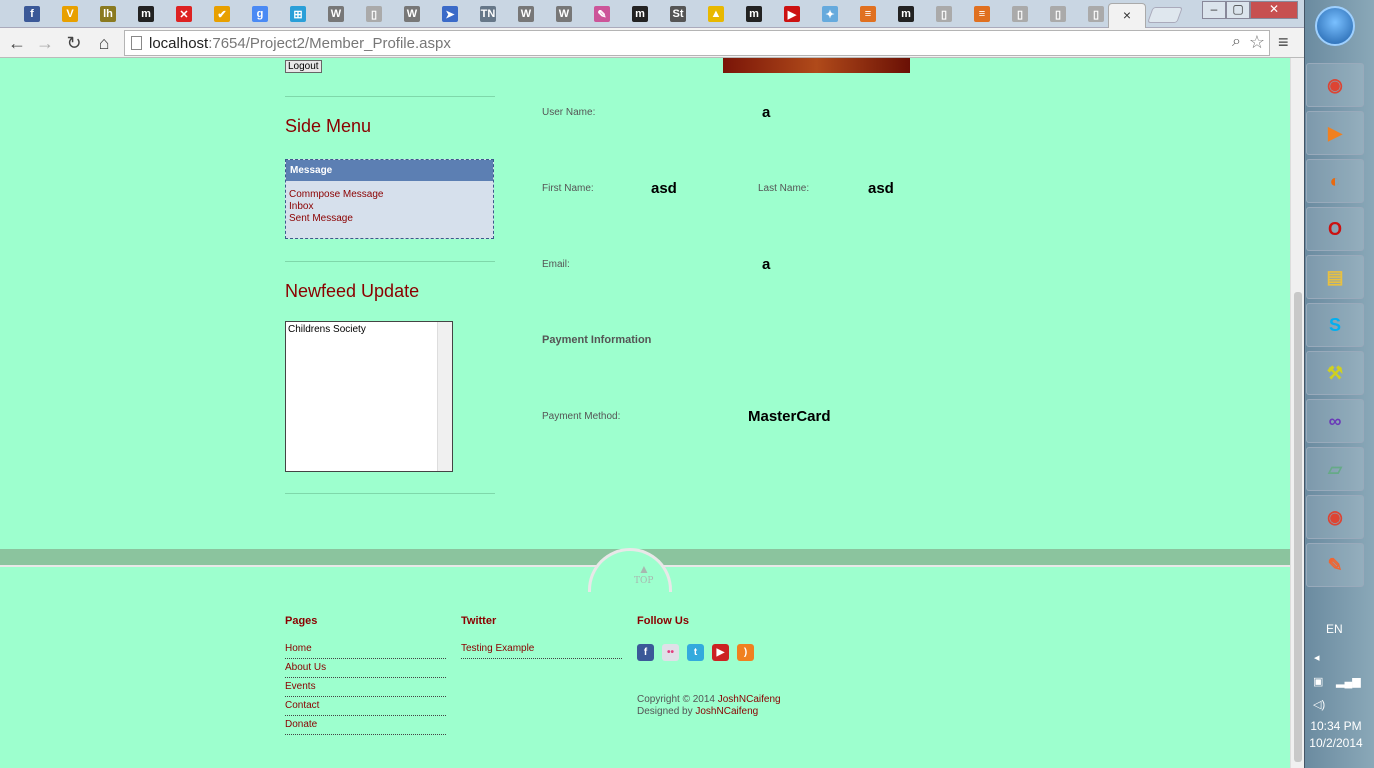  I want to click on minimize-button: –, so click(1214, 10).